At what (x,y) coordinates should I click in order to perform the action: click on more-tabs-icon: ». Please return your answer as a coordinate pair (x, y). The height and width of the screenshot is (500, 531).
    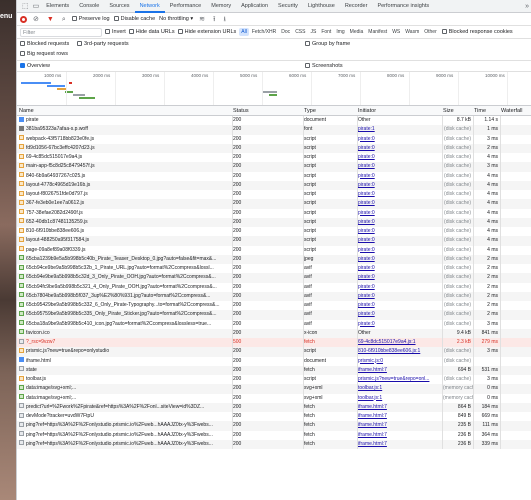
    Looking at the image, I should click on (527, 6).